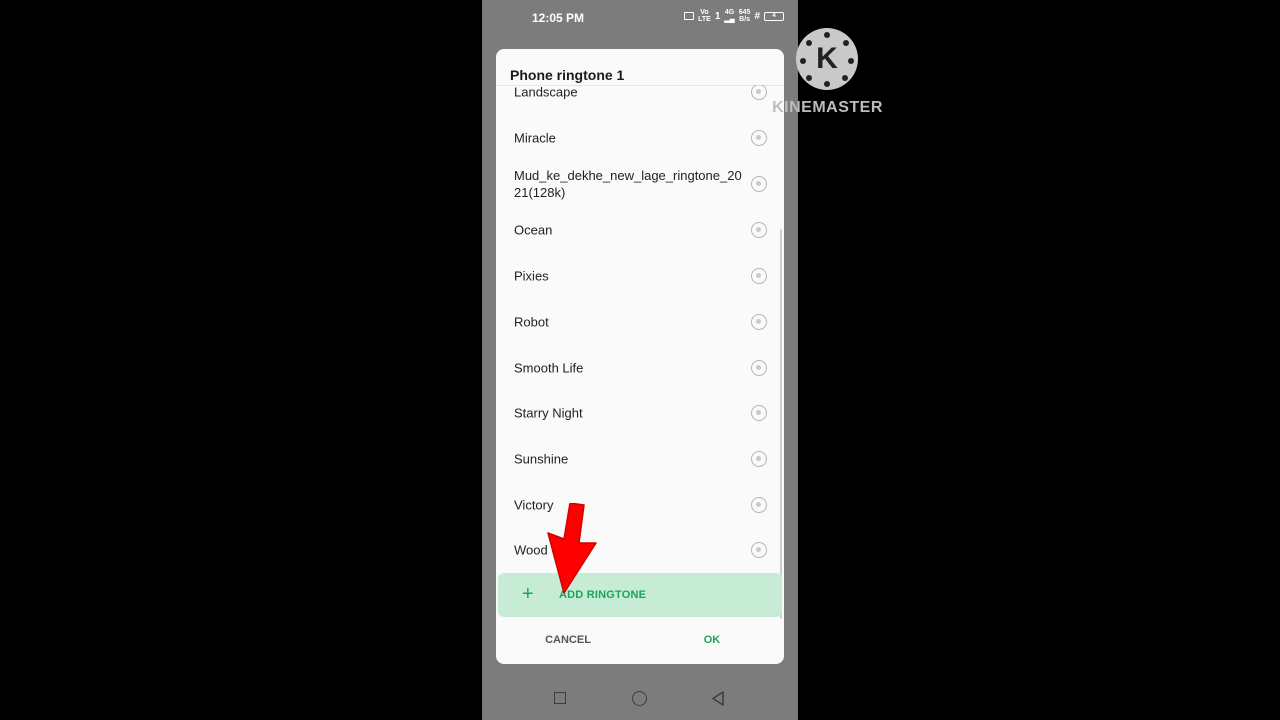  What do you see at coordinates (704, 16) in the screenshot?
I see `volte-indicator: Vo LTE` at bounding box center [704, 16].